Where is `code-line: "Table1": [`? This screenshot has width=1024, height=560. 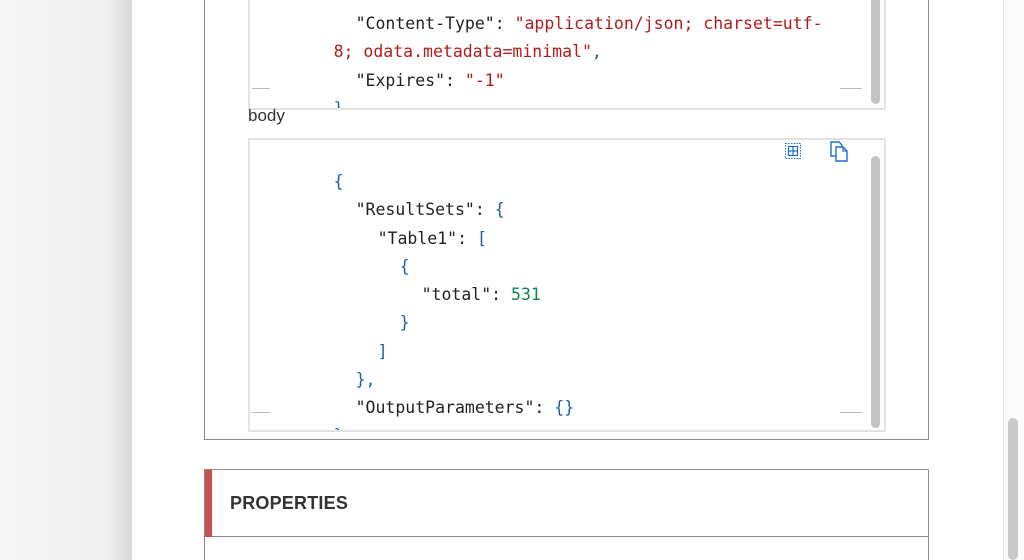
code-line: "Table1": [ is located at coordinates (432, 238).